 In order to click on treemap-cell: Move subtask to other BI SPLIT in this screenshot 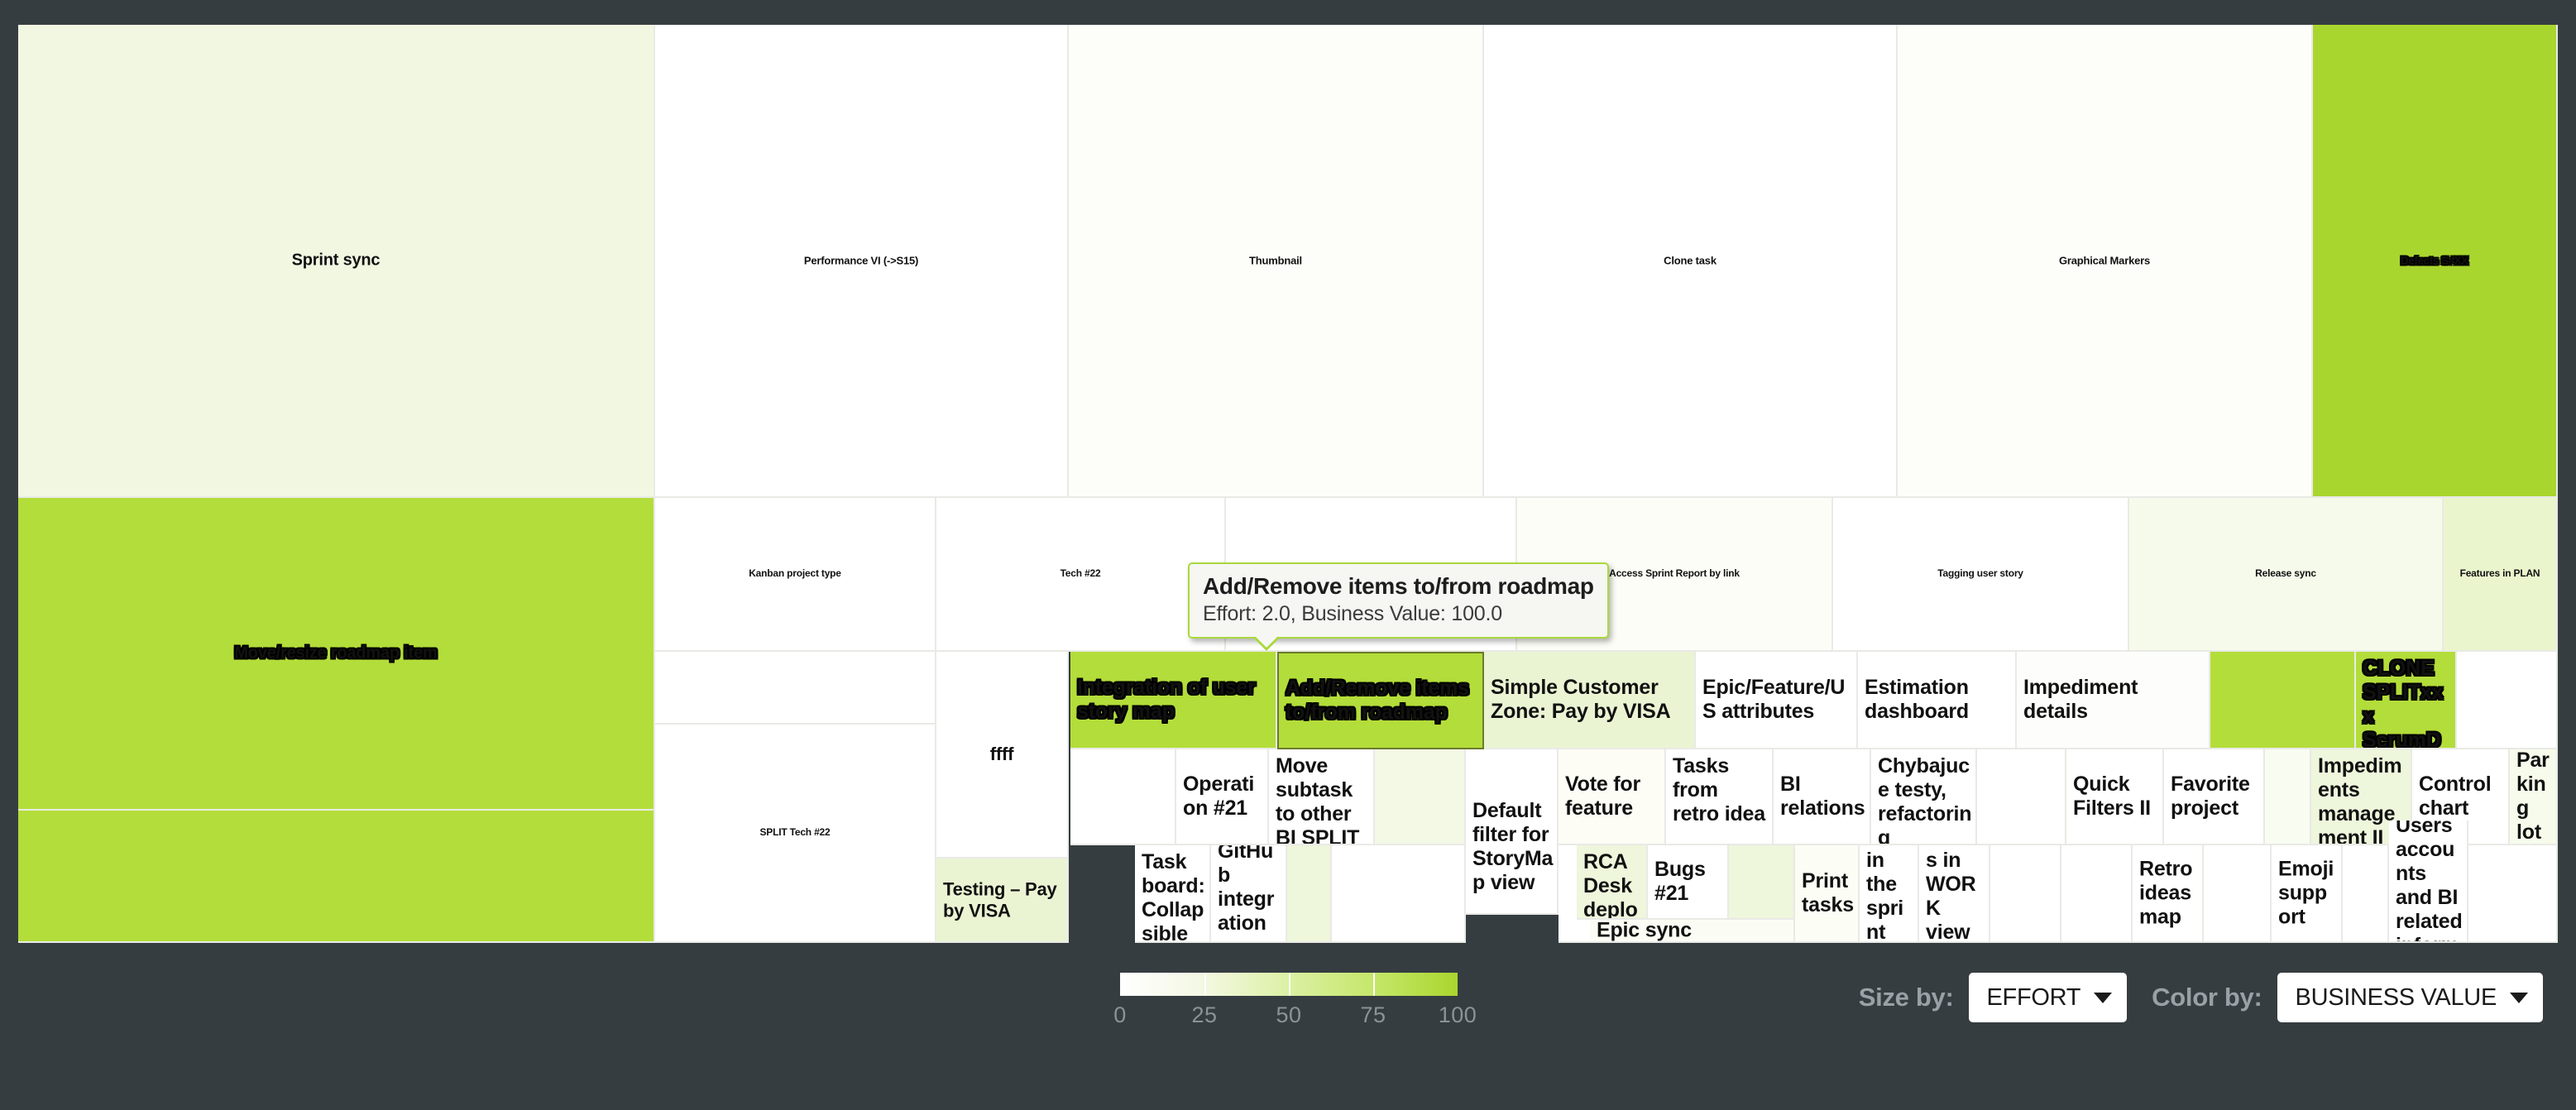, I will do `click(1322, 797)`.